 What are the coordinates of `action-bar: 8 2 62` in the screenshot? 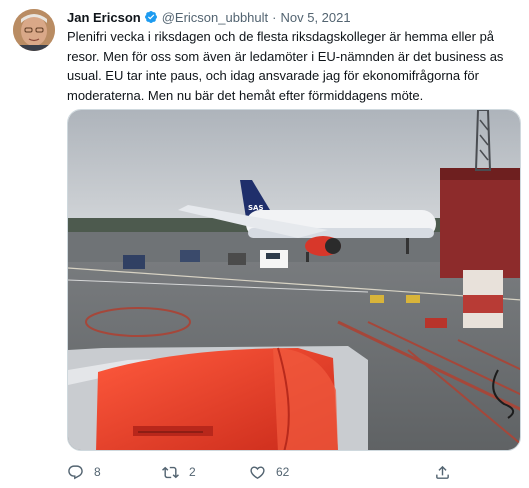 It's located at (293, 472).